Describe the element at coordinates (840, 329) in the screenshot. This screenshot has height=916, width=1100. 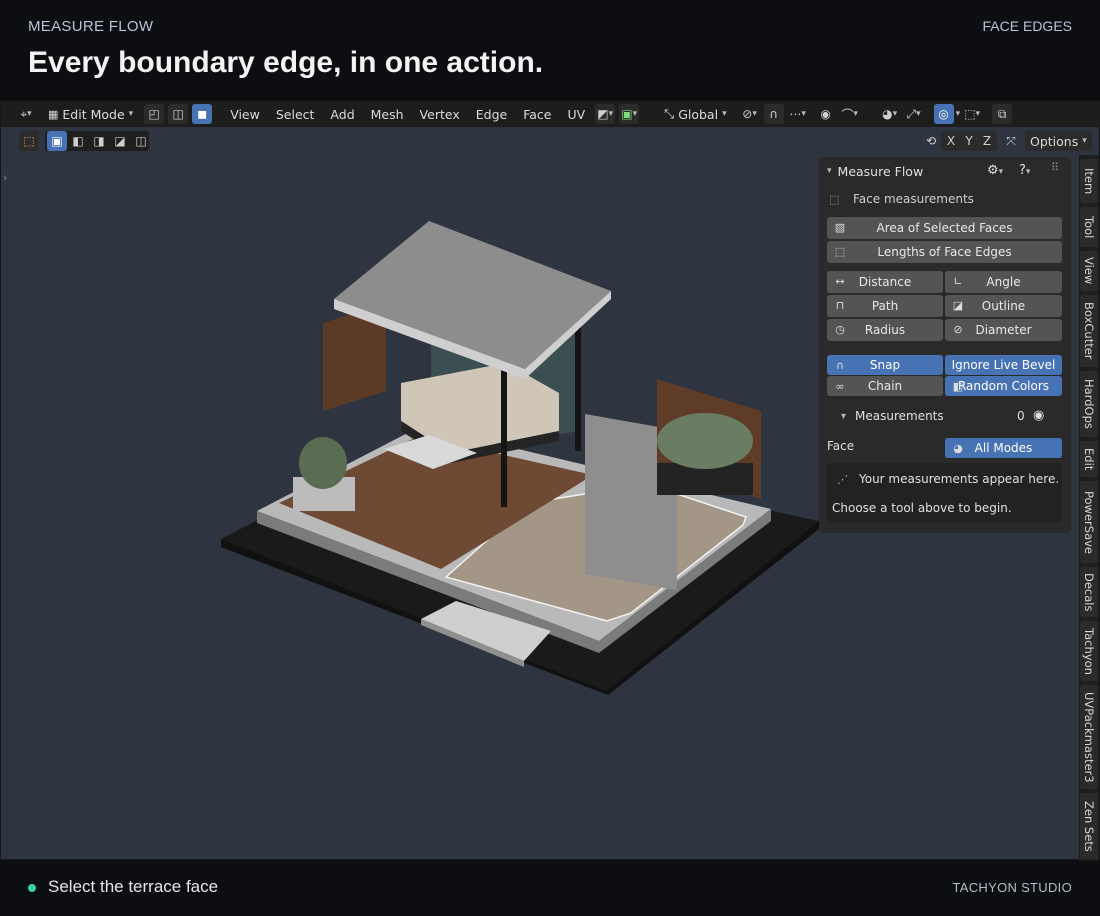
I see `radius-icon: ◷` at that location.